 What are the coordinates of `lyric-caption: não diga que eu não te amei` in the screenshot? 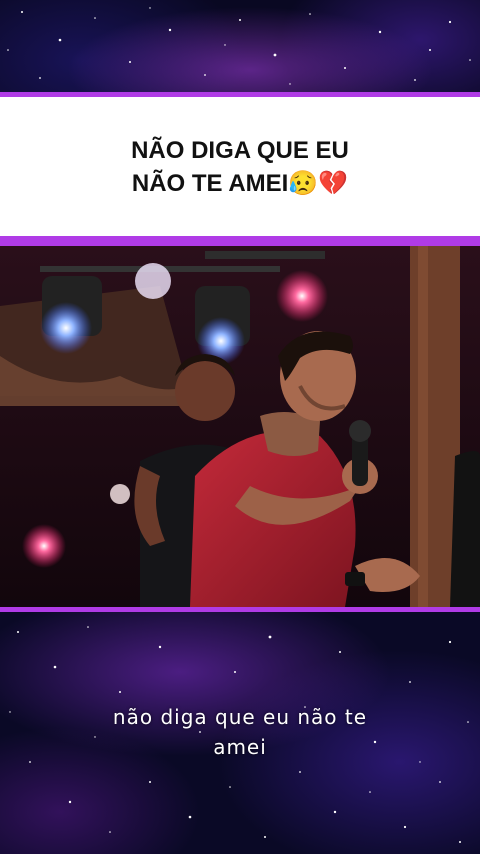 It's located at (240, 732).